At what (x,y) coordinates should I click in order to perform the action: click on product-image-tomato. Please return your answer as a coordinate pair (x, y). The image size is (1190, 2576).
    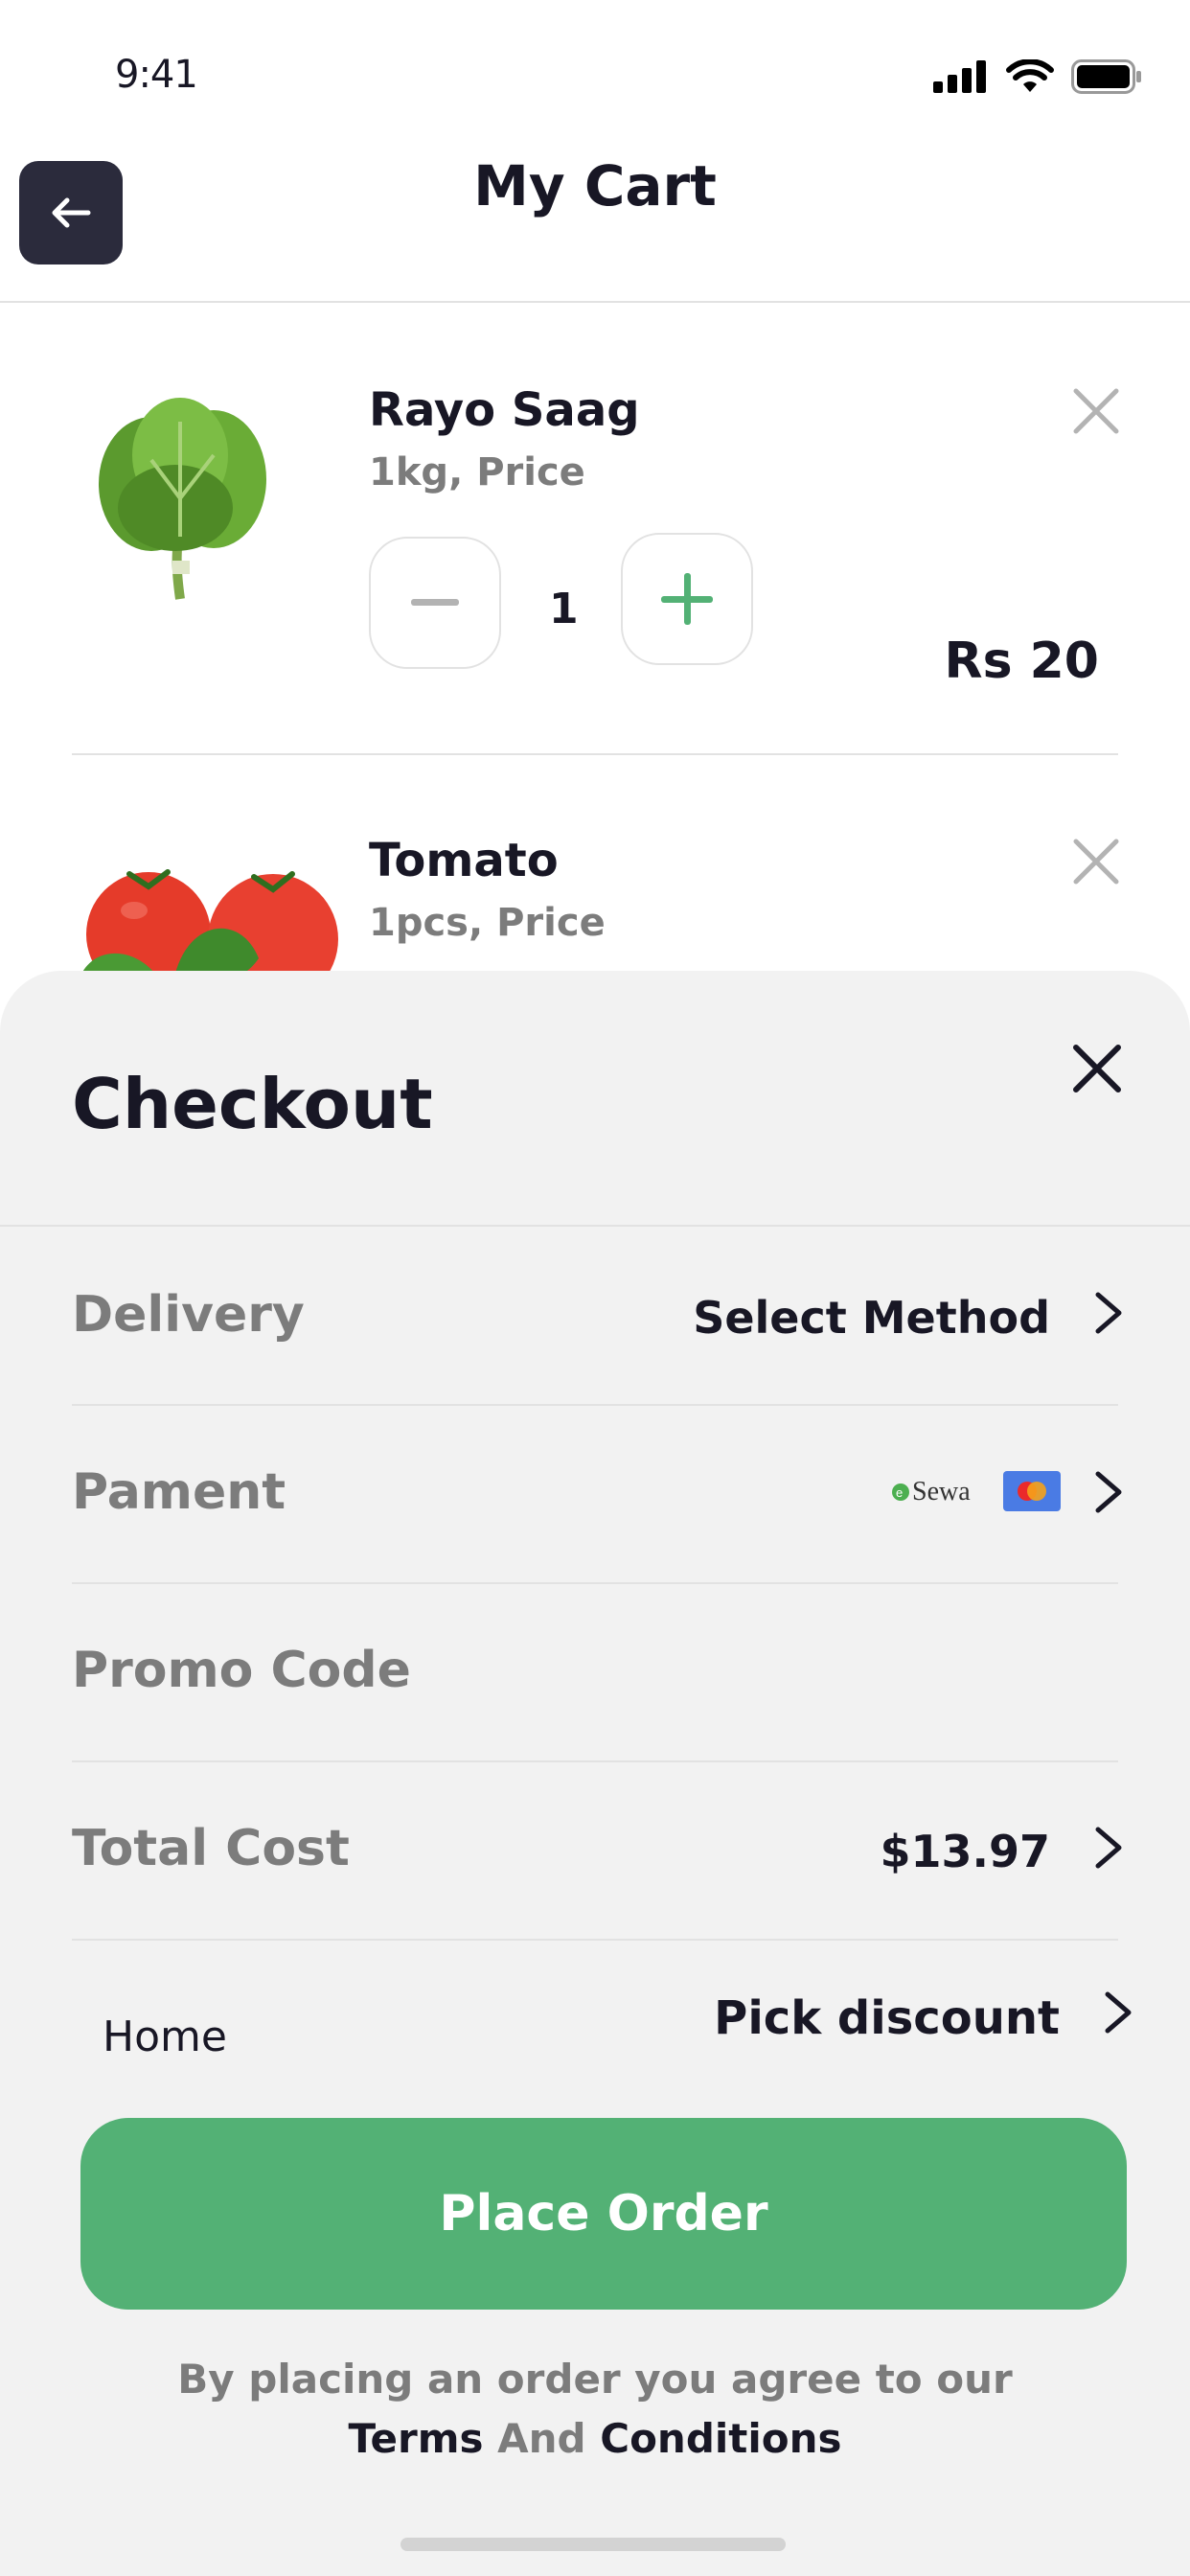
    Looking at the image, I should click on (207, 928).